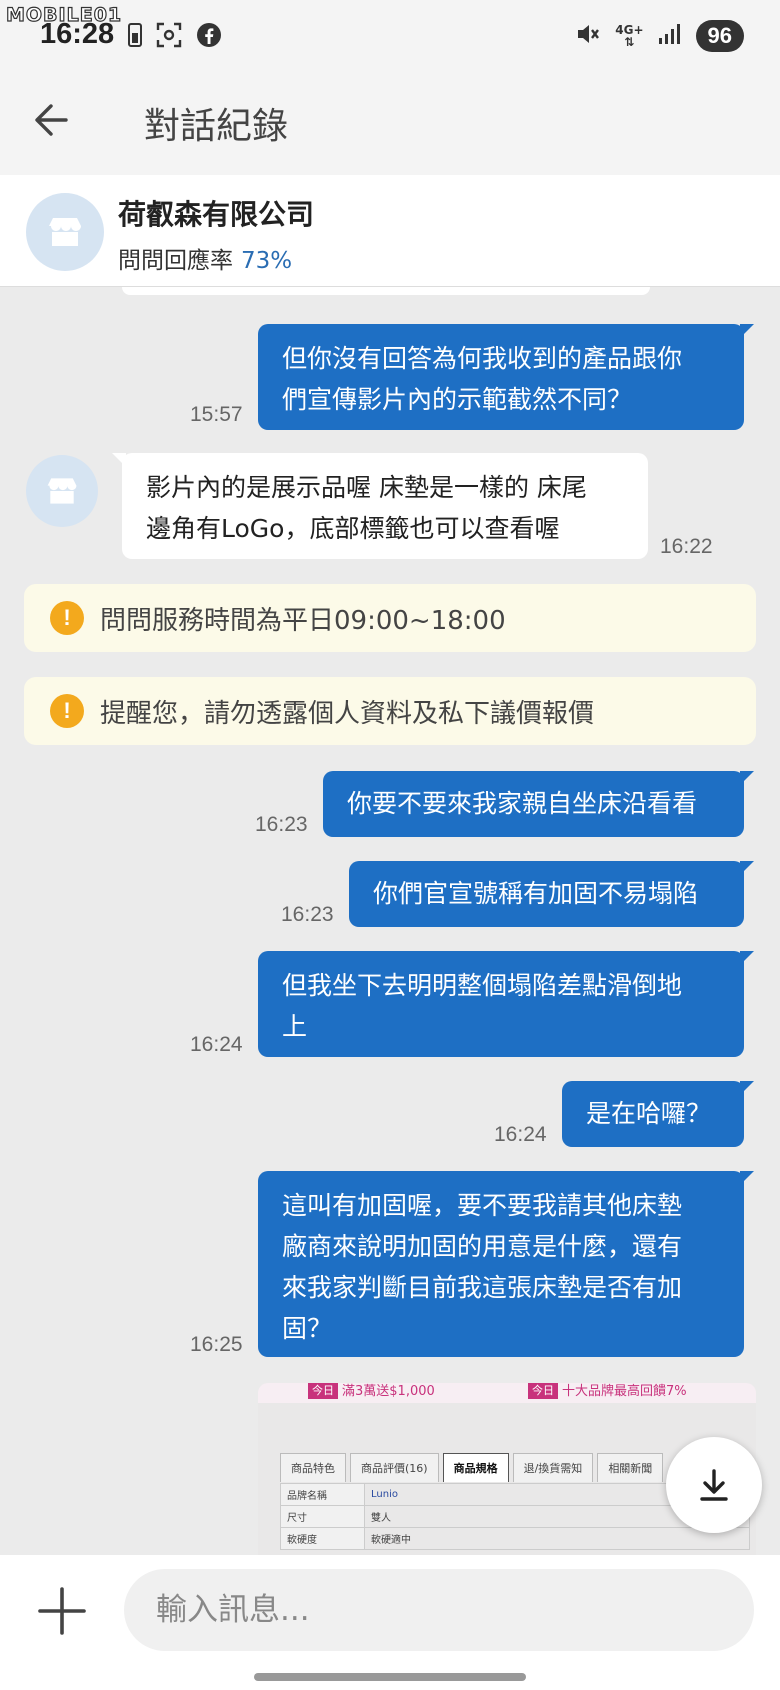 The width and height of the screenshot is (780, 1690). Describe the element at coordinates (506, 1004) in the screenshot. I see `outgoing-message: 但我坐下去明明整個塌陷差點滑倒地 上` at that location.